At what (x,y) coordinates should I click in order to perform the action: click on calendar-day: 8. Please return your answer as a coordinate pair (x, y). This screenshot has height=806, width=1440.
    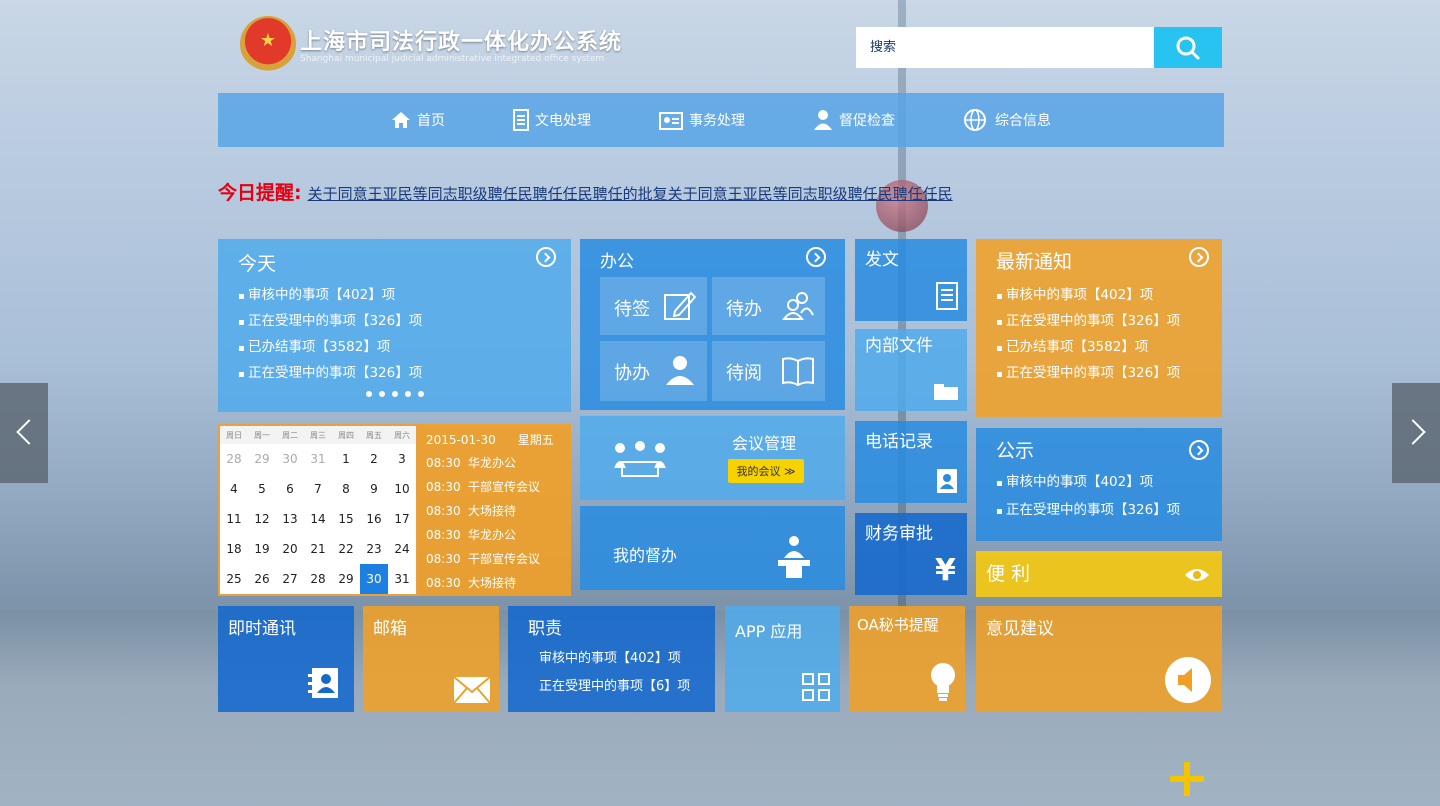
    Looking at the image, I should click on (346, 489).